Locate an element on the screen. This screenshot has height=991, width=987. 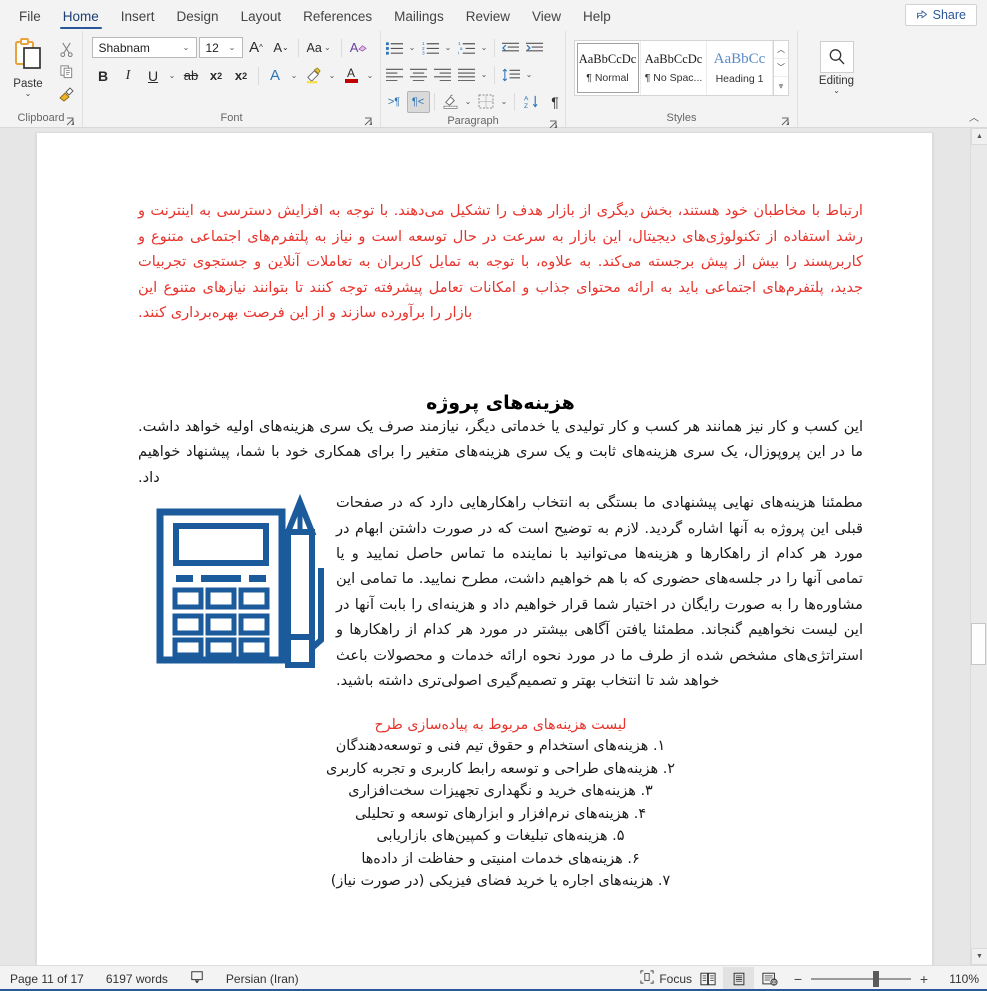
justify-caret: ⌄ is located at coordinates (484, 74).